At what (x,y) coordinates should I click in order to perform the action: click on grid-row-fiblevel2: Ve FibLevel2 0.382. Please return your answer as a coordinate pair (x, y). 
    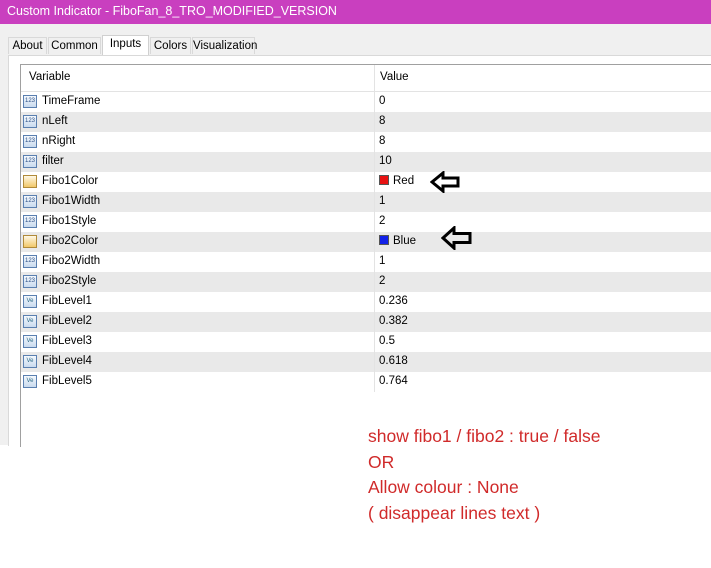
    Looking at the image, I should click on (366, 322).